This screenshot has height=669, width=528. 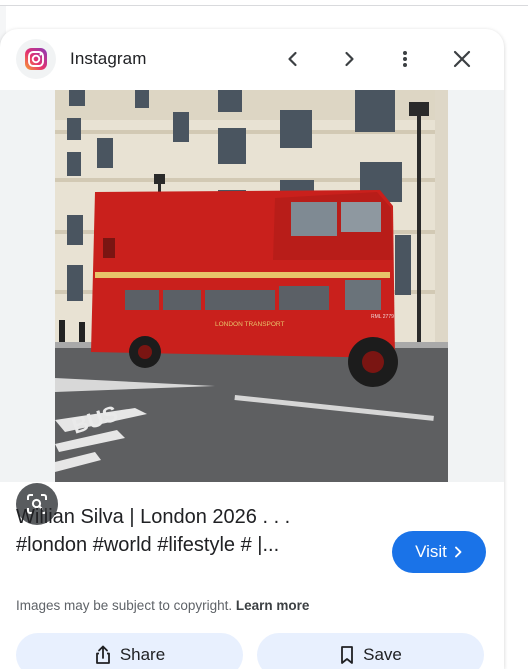 What do you see at coordinates (102, 654) in the screenshot?
I see `share-icon` at bounding box center [102, 654].